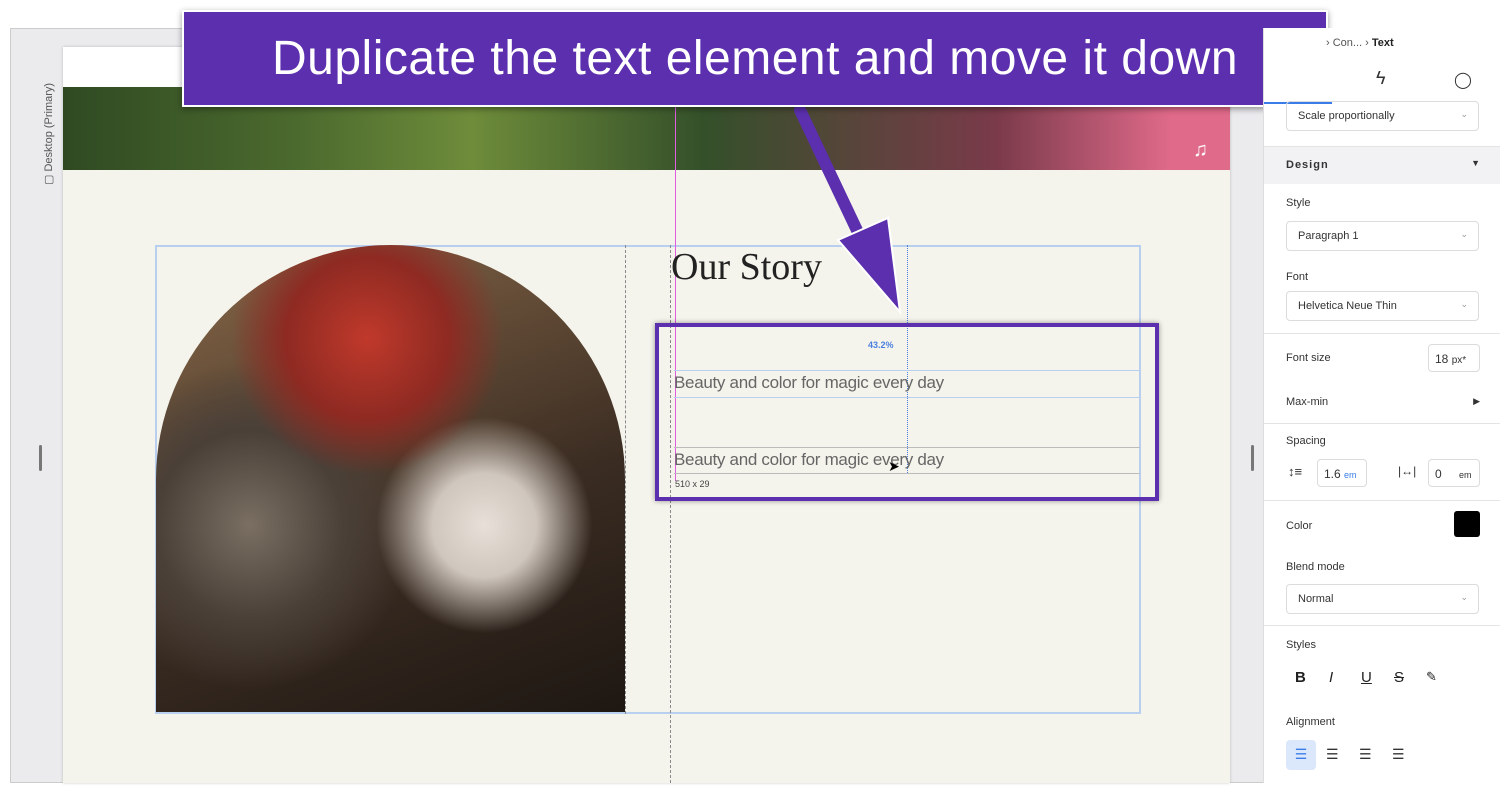 The image size is (1510, 795). Describe the element at coordinates (1381, 78) in the screenshot. I see `lightning-icon: ϟ` at that location.